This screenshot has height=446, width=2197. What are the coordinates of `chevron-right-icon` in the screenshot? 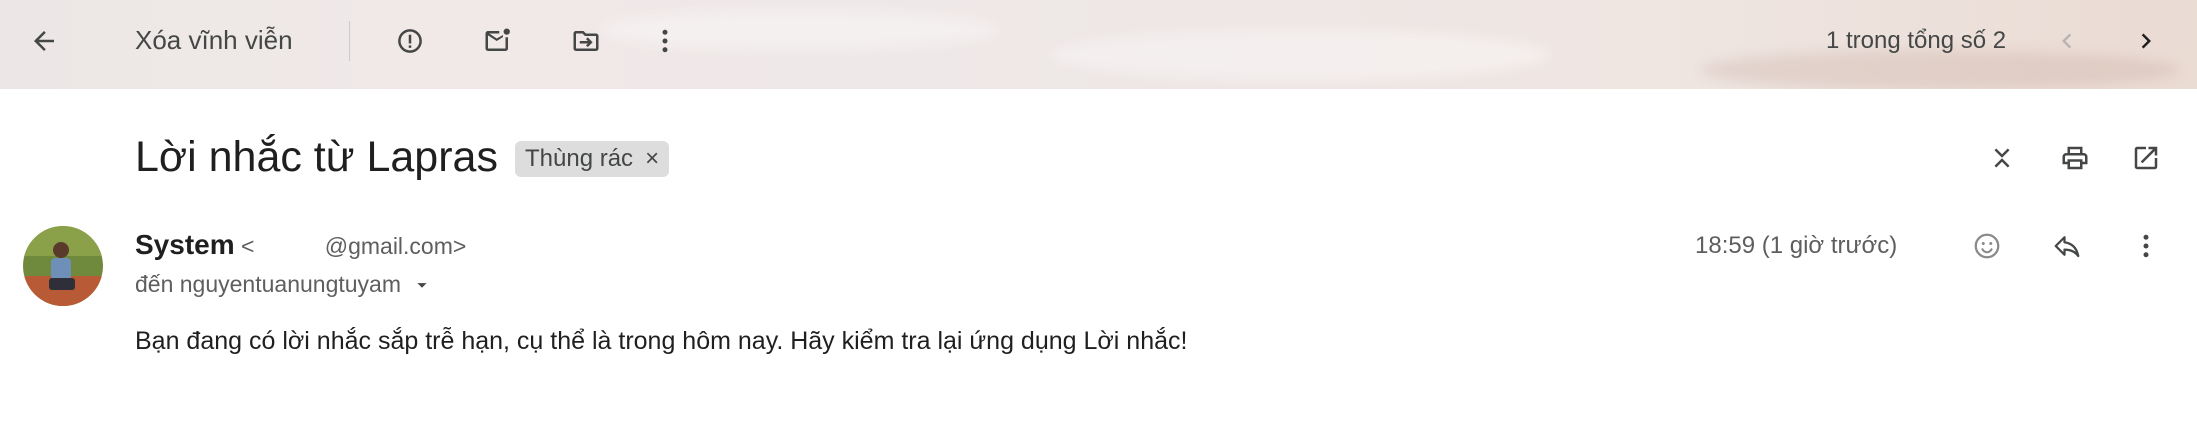 It's located at (2146, 41).